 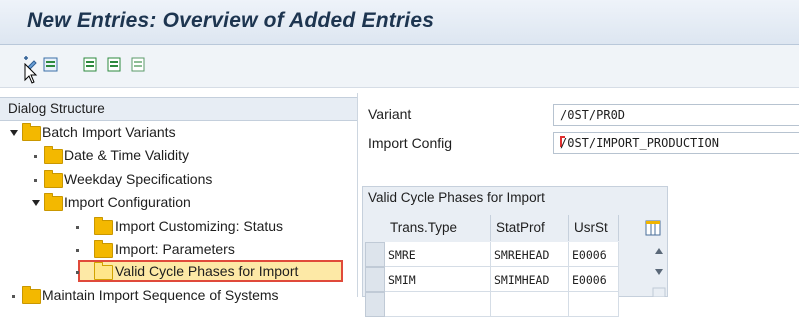 What do you see at coordinates (410, 143) in the screenshot?
I see `import-config-label: Import Config` at bounding box center [410, 143].